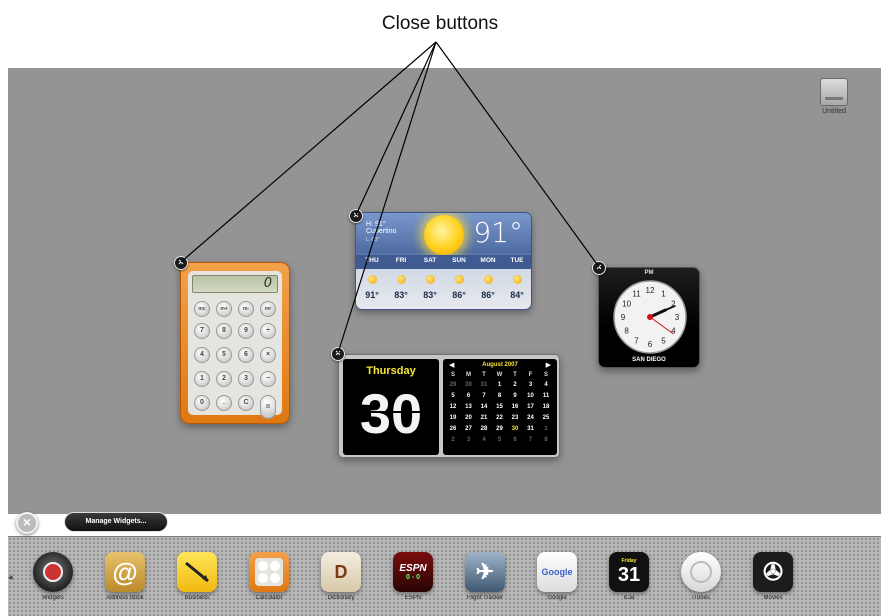  I want to click on business-icon, so click(197, 572).